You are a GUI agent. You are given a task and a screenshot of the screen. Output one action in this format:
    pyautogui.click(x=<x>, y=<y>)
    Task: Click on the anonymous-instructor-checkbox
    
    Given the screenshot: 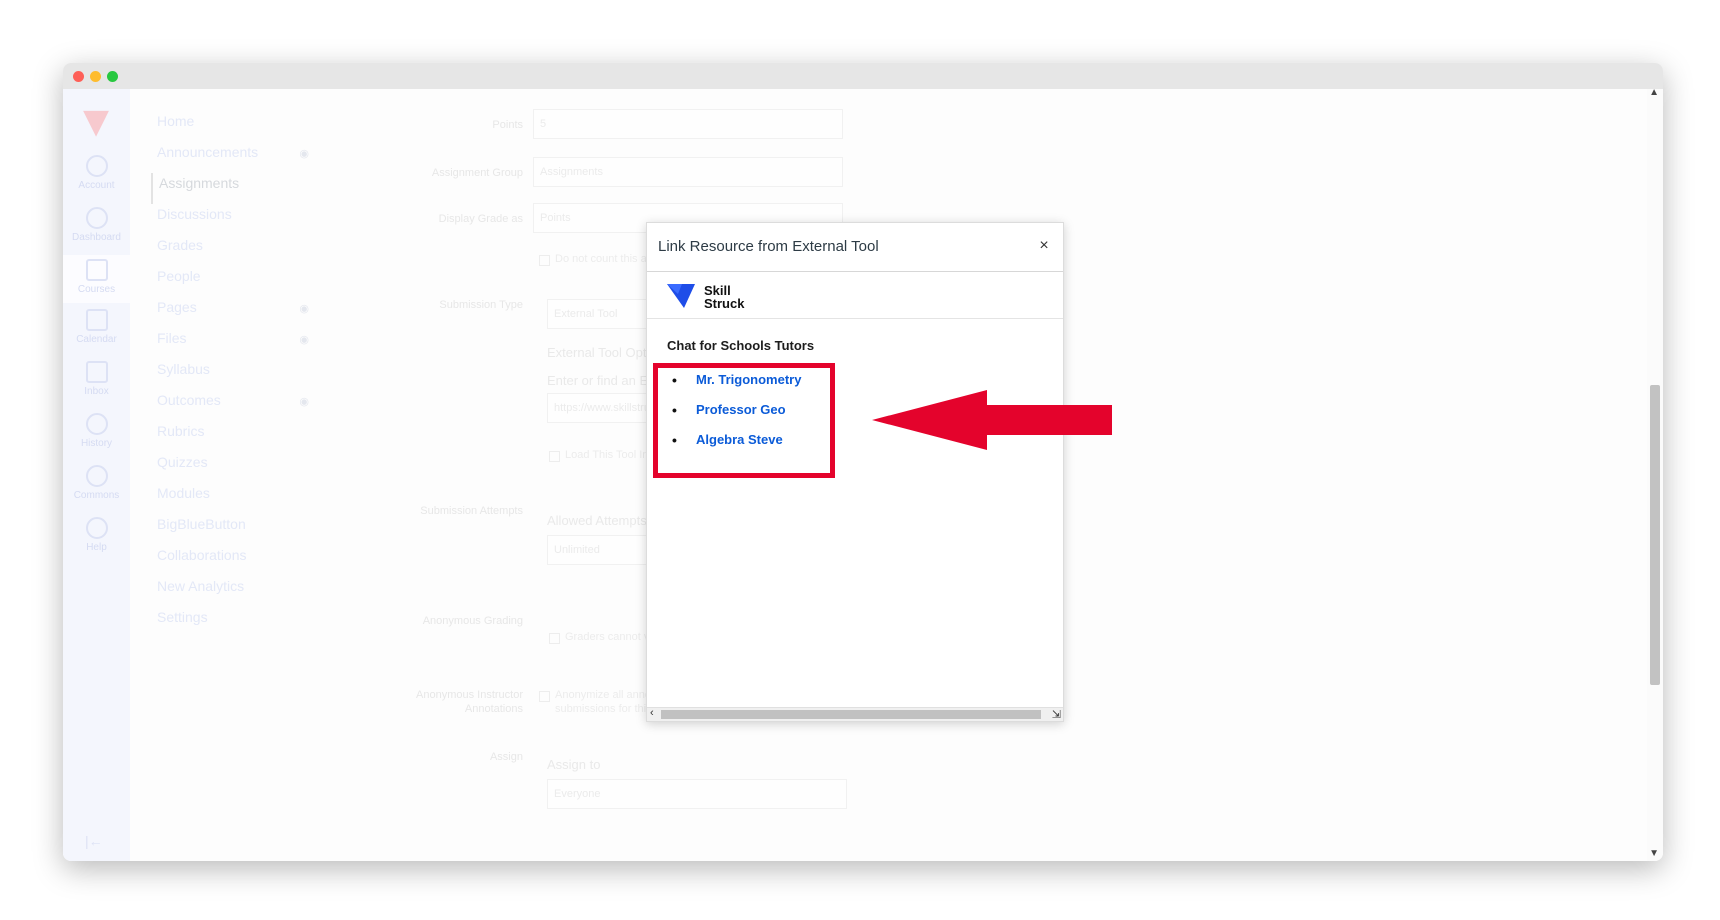 What is the action you would take?
    pyautogui.click(x=544, y=696)
    